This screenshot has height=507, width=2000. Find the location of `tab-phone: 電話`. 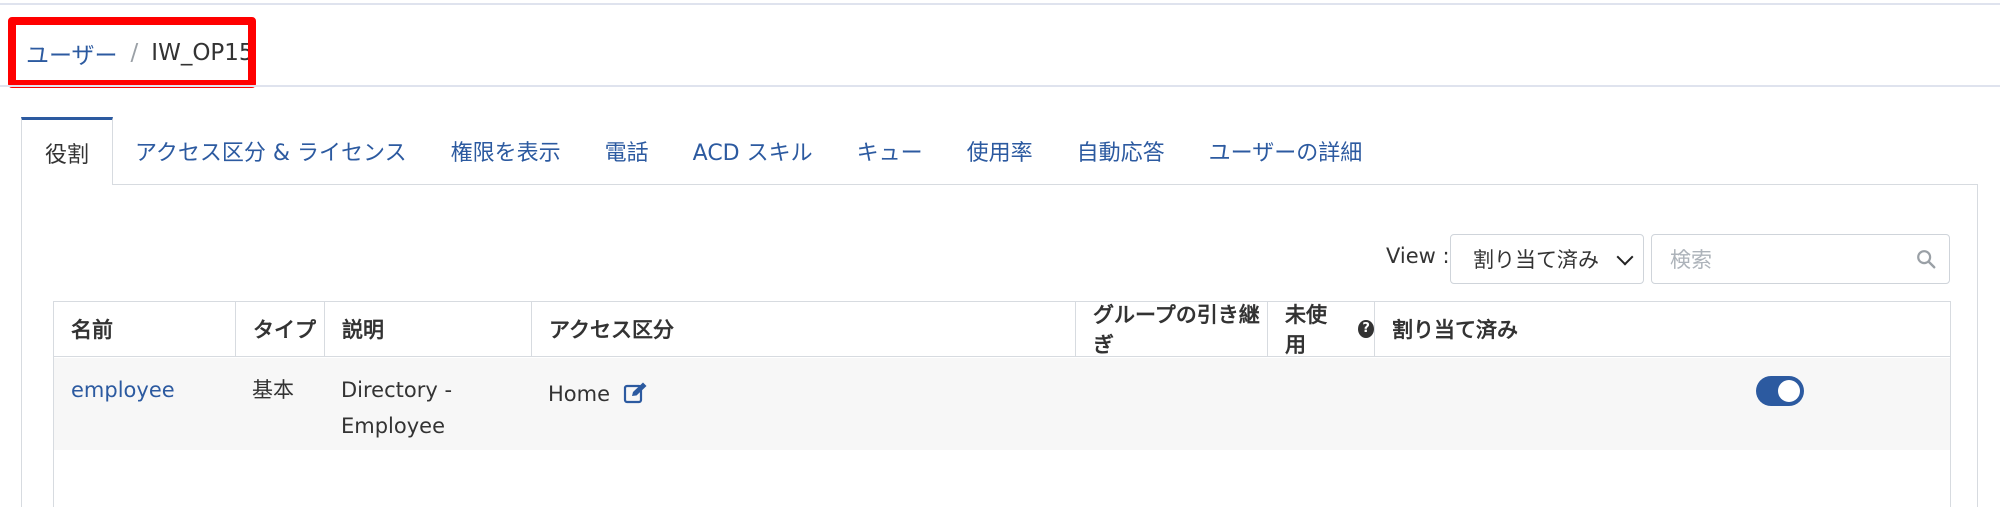

tab-phone: 電話 is located at coordinates (627, 151).